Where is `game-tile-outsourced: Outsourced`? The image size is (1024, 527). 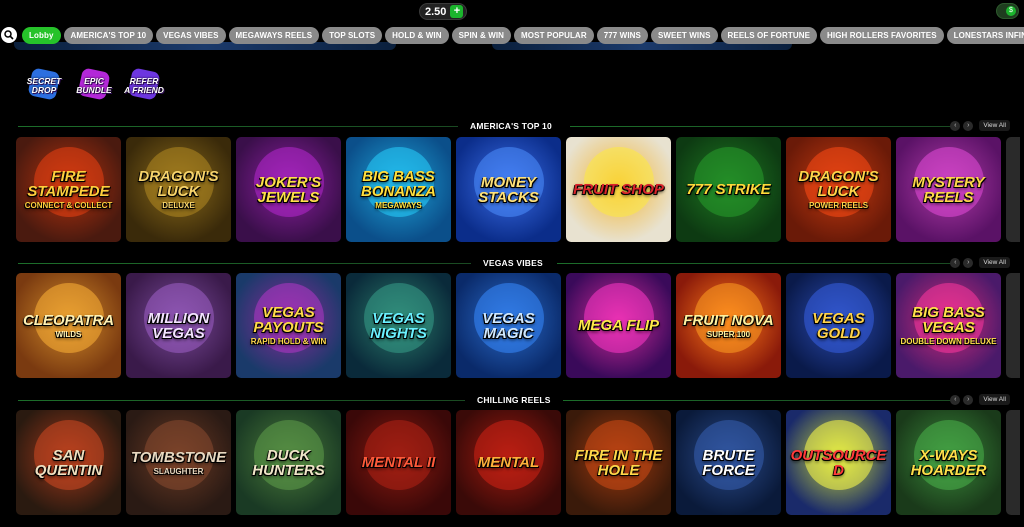
game-tile-outsourced: Outsourced is located at coordinates (838, 462).